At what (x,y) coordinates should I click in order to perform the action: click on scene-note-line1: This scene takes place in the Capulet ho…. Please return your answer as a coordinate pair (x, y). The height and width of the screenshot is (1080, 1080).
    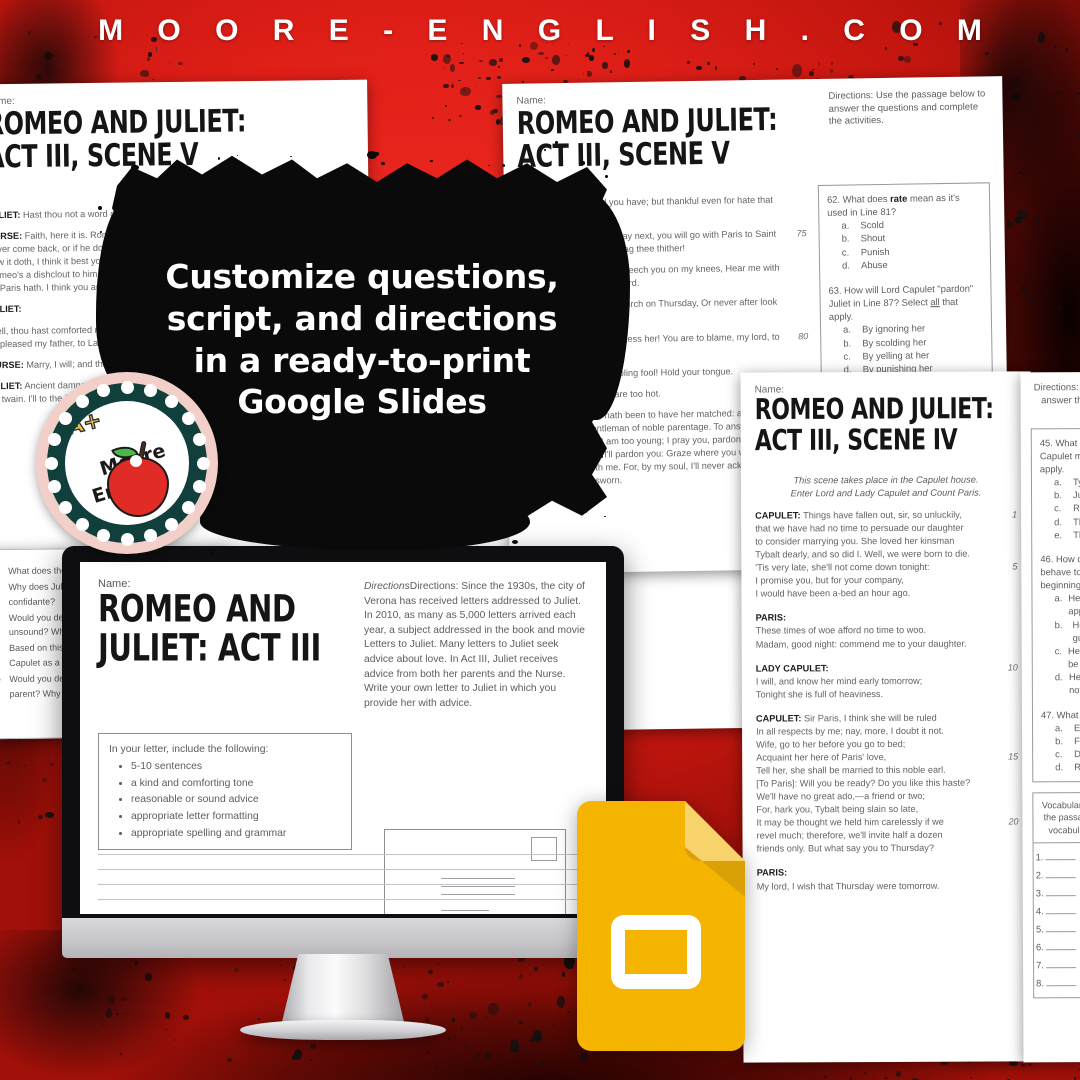
    Looking at the image, I should click on (886, 480).